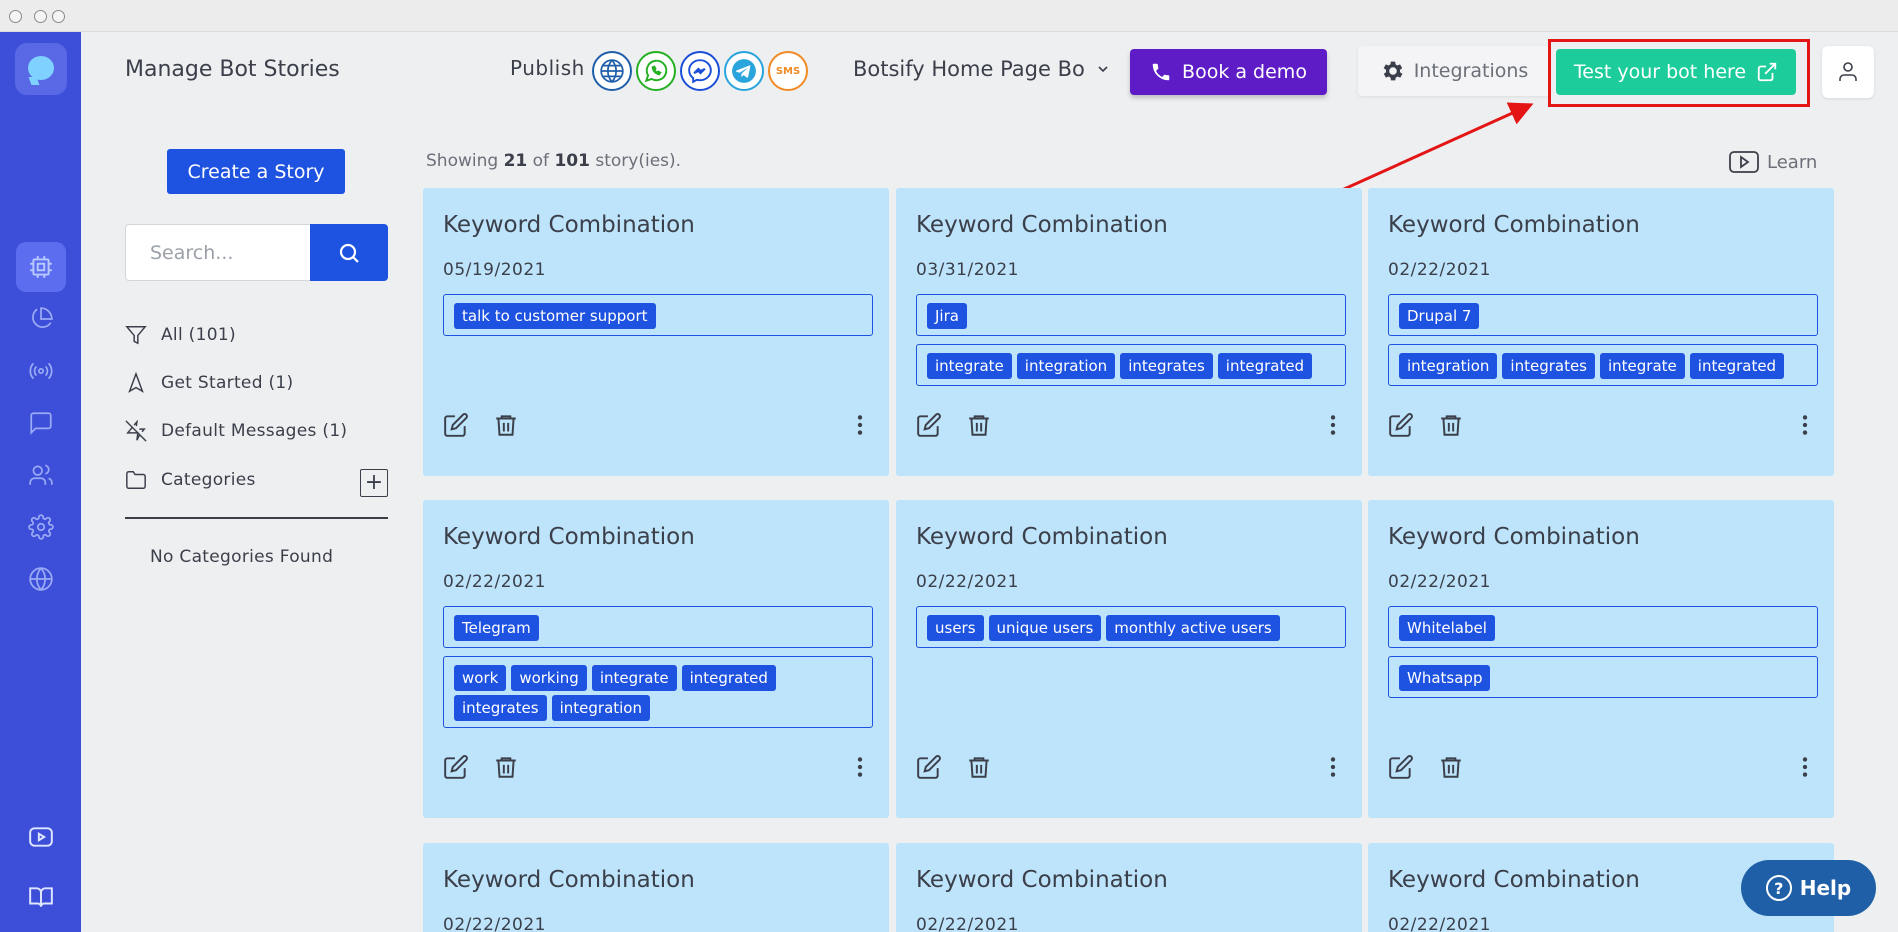 The height and width of the screenshot is (932, 1898). I want to click on window-close-dot, so click(15, 16).